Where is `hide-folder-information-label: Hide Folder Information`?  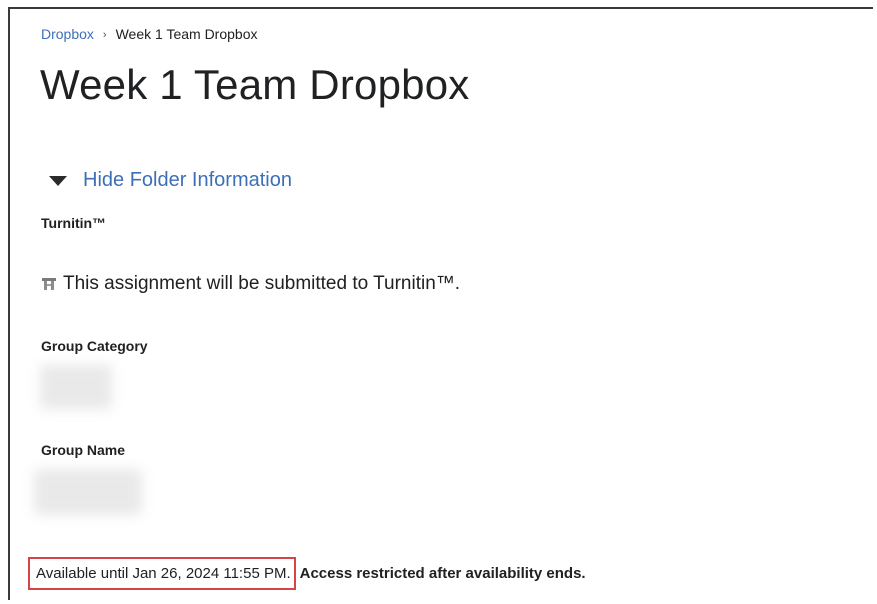 hide-folder-information-label: Hide Folder Information is located at coordinates (187, 180).